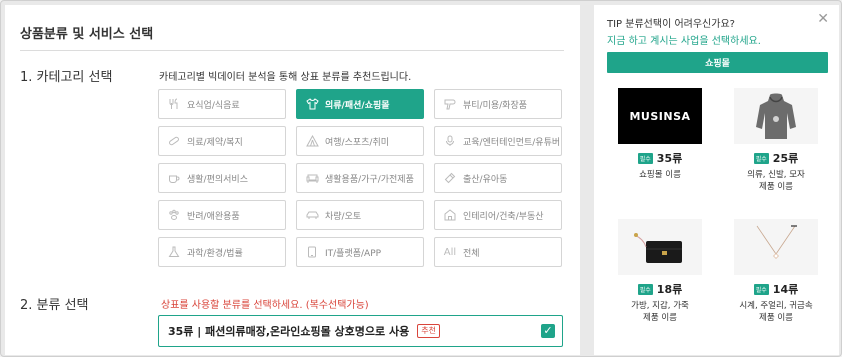  What do you see at coordinates (785, 289) in the screenshot?
I see `class-code: 14류` at bounding box center [785, 289].